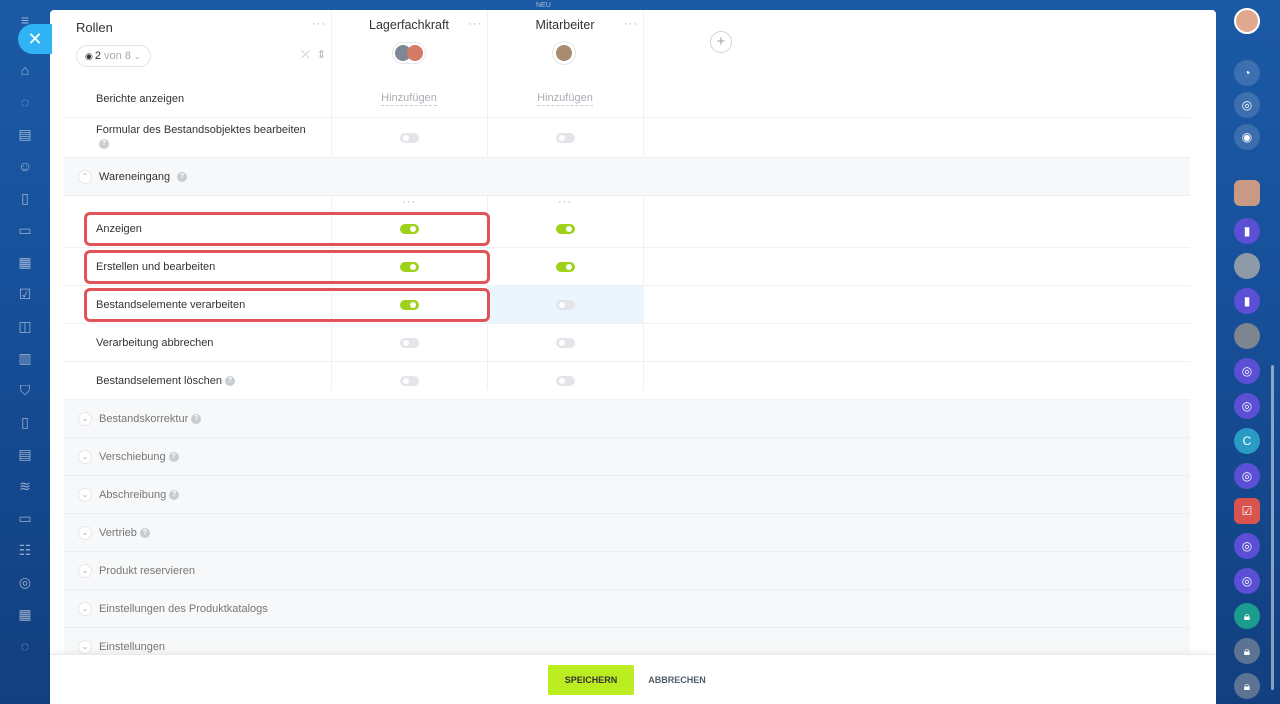  Describe the element at coordinates (118, 532) in the screenshot. I see `section-title-text: Vertrieb` at that location.